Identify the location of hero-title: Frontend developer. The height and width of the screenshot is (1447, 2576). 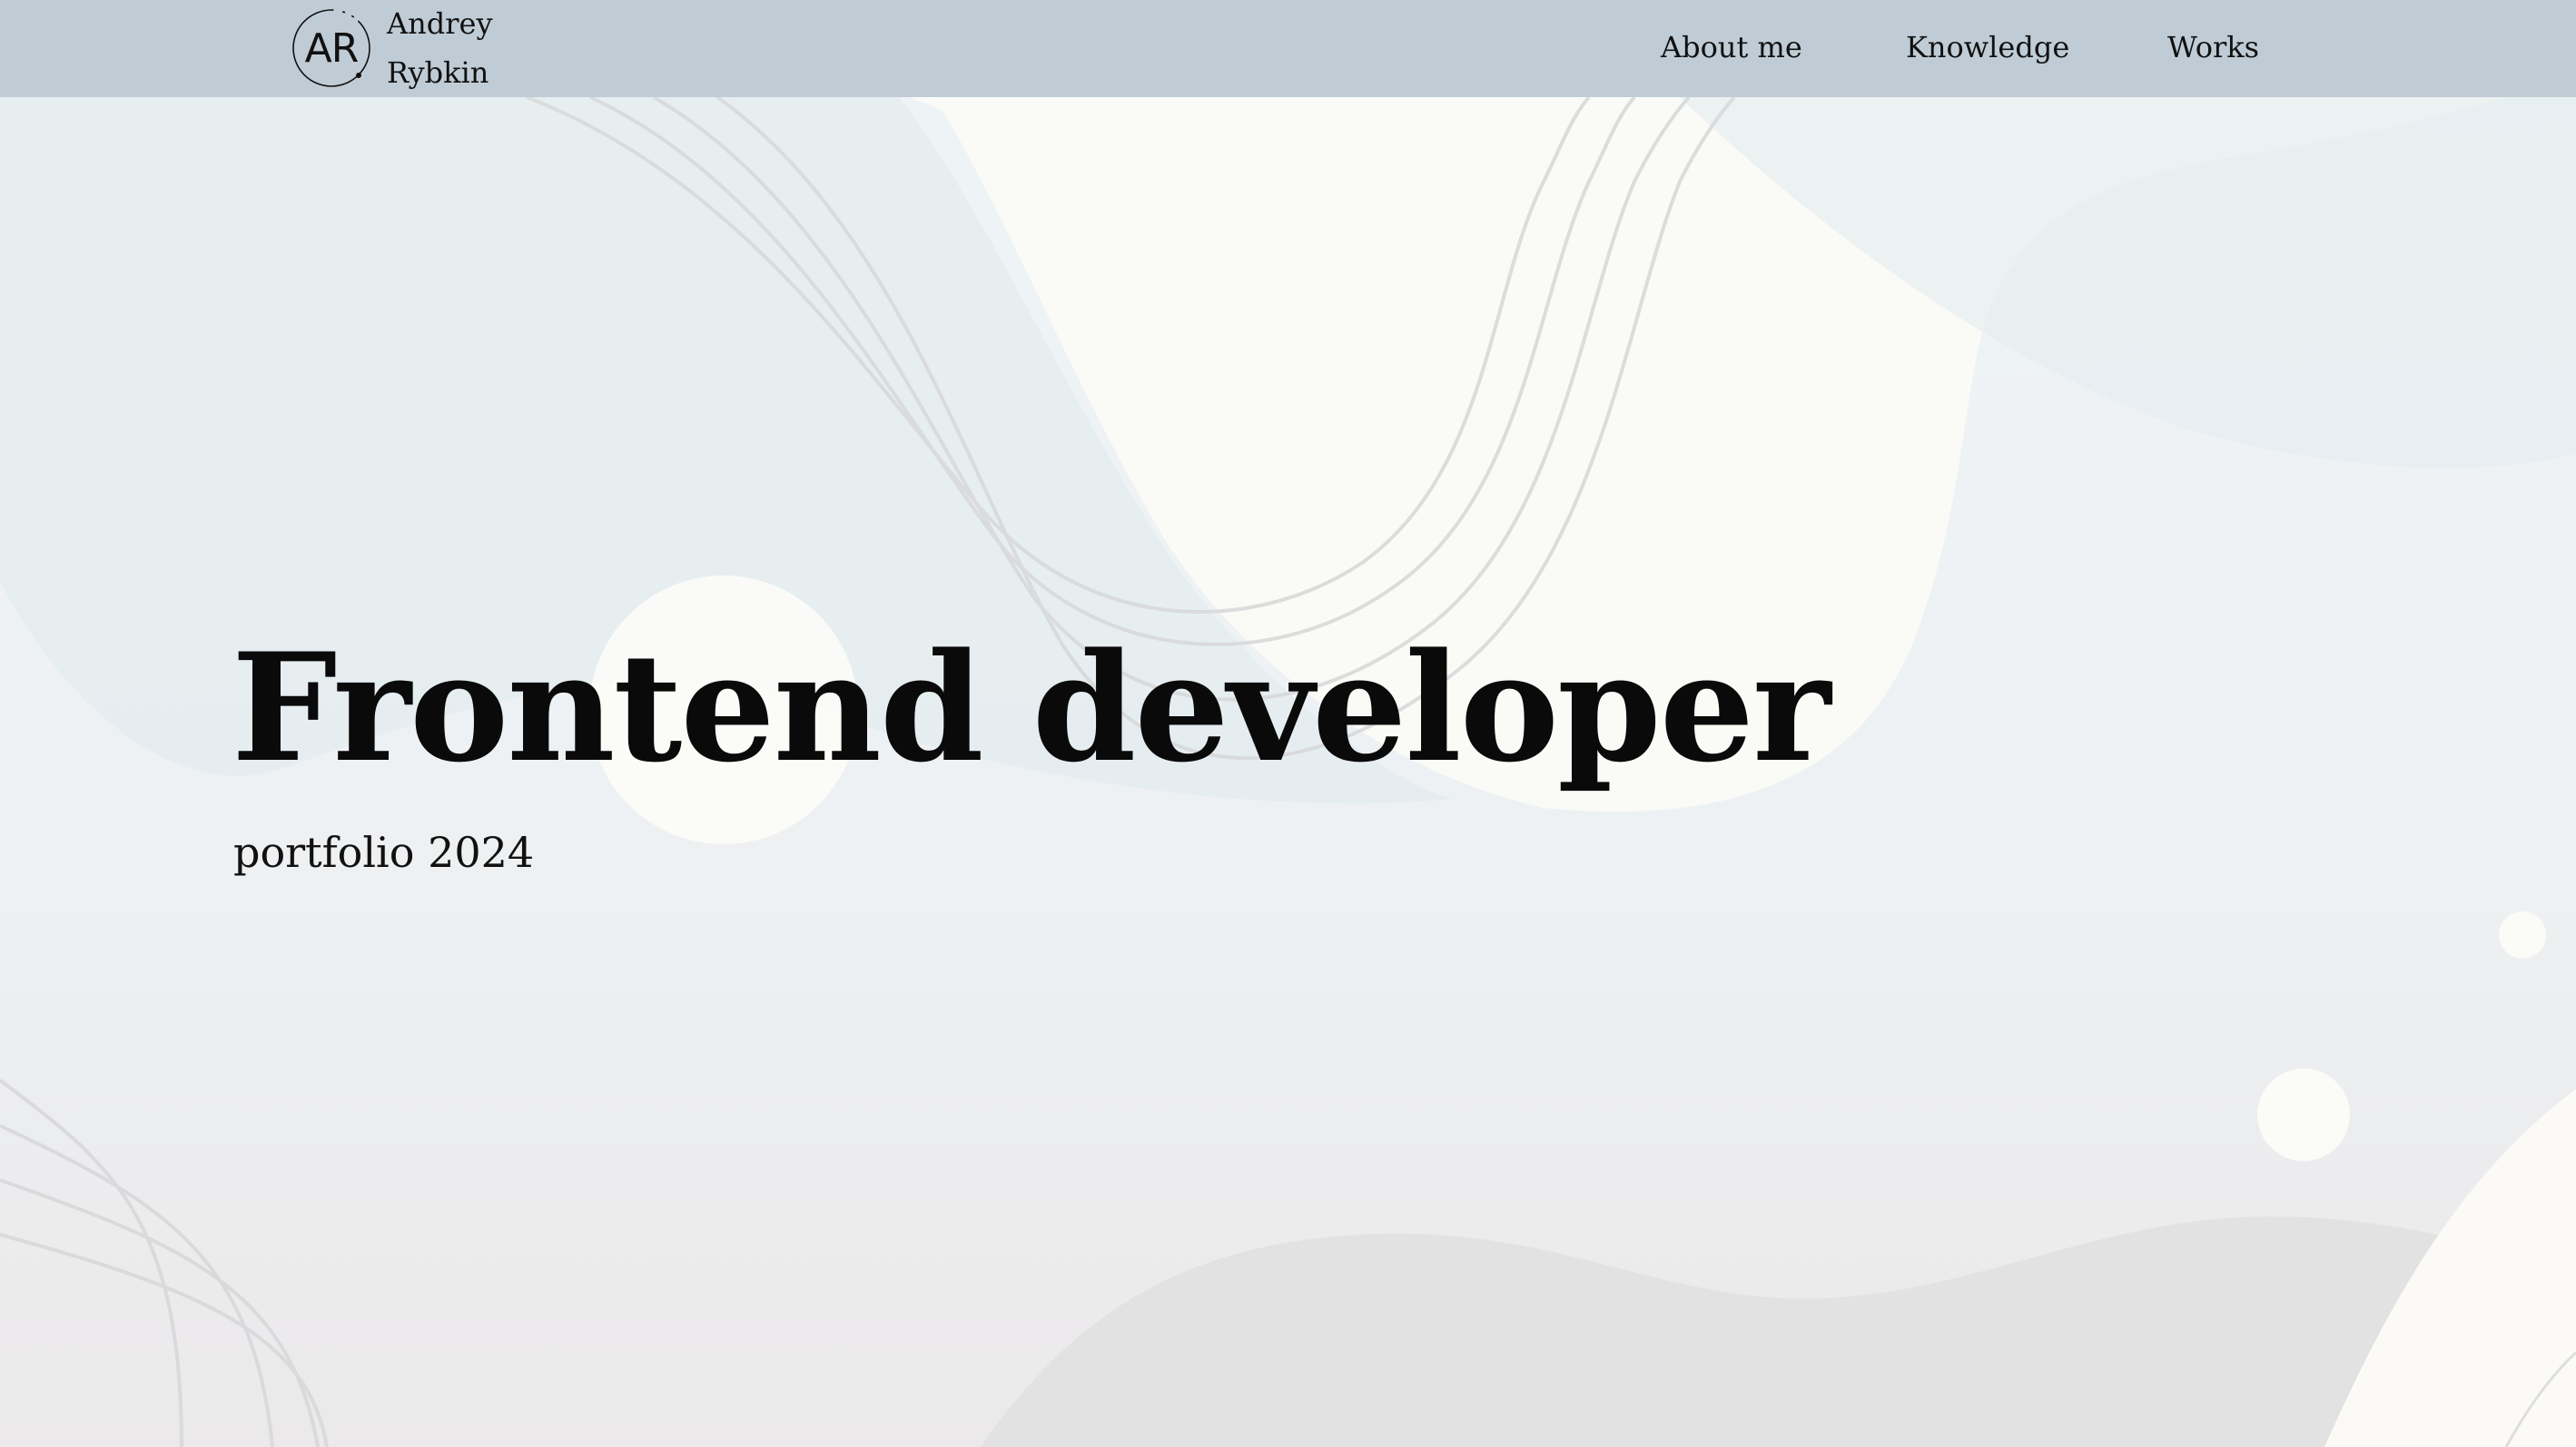
(1031, 707).